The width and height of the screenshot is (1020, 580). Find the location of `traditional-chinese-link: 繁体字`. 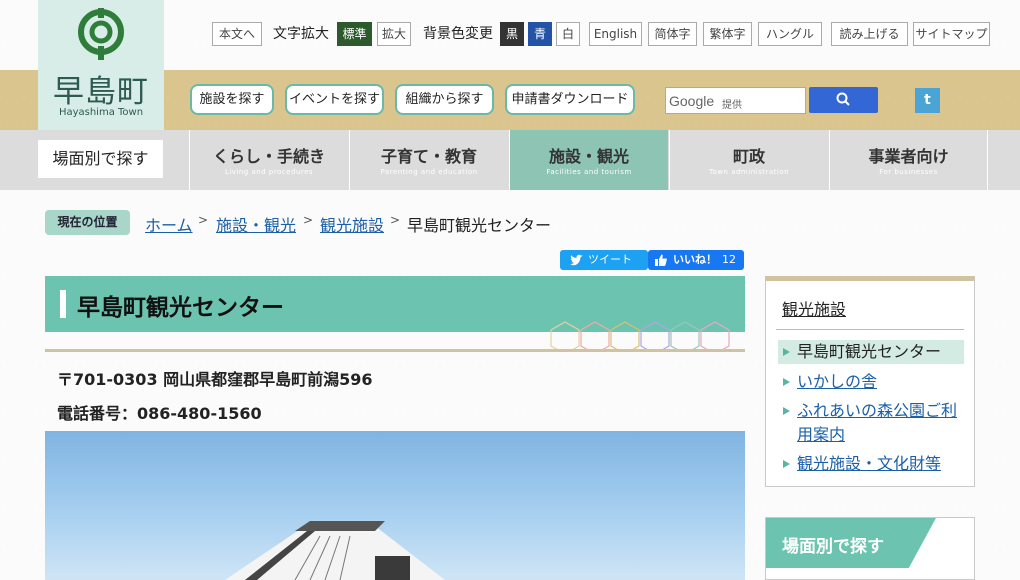

traditional-chinese-link: 繁体字 is located at coordinates (727, 34).